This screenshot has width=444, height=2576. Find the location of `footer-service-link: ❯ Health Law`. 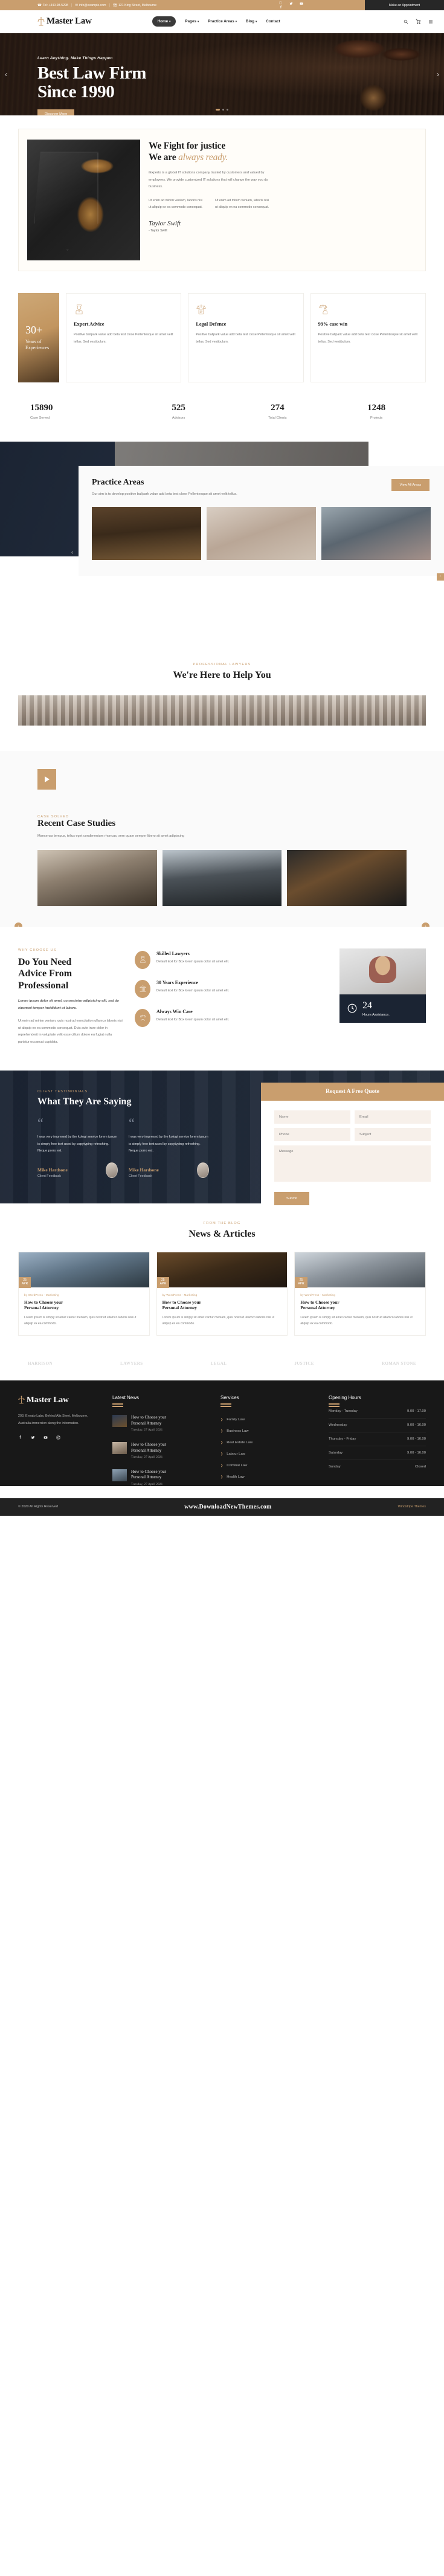

footer-service-link: ❯ Health Law is located at coordinates (269, 1477).